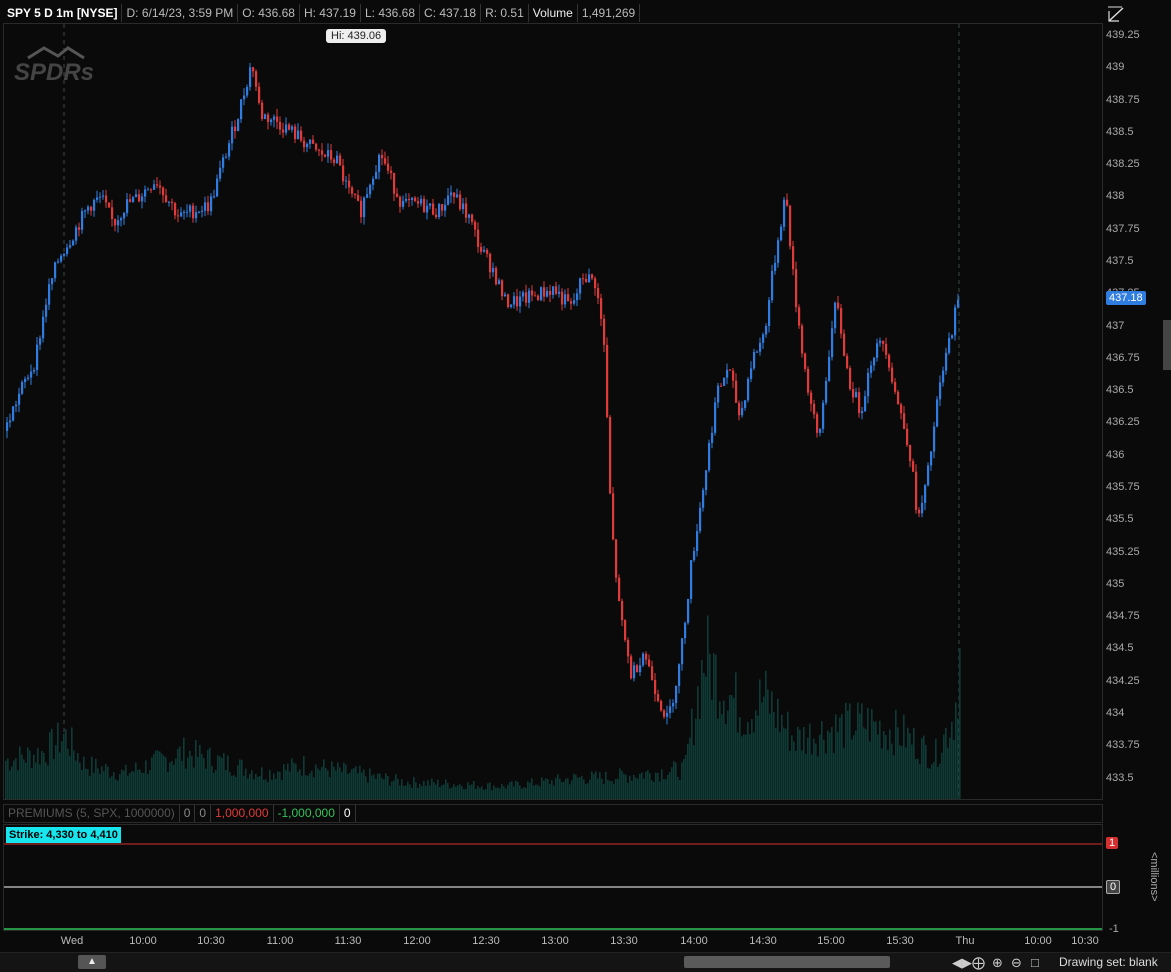 The width and height of the screenshot is (1171, 972). What do you see at coordinates (92, 962) in the screenshot?
I see `scroll-to-start-icon: ▲` at bounding box center [92, 962].